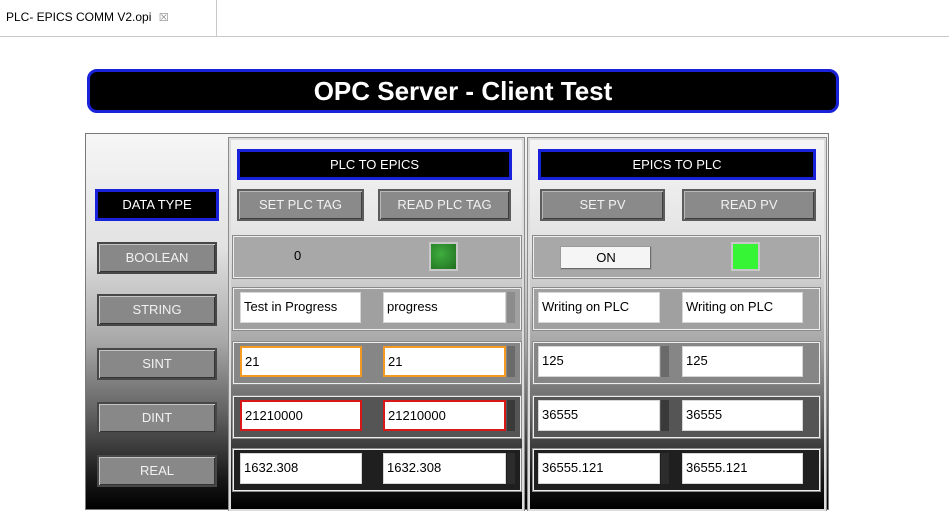  I want to click on real-read-plc-field: 1632.308, so click(444, 468).